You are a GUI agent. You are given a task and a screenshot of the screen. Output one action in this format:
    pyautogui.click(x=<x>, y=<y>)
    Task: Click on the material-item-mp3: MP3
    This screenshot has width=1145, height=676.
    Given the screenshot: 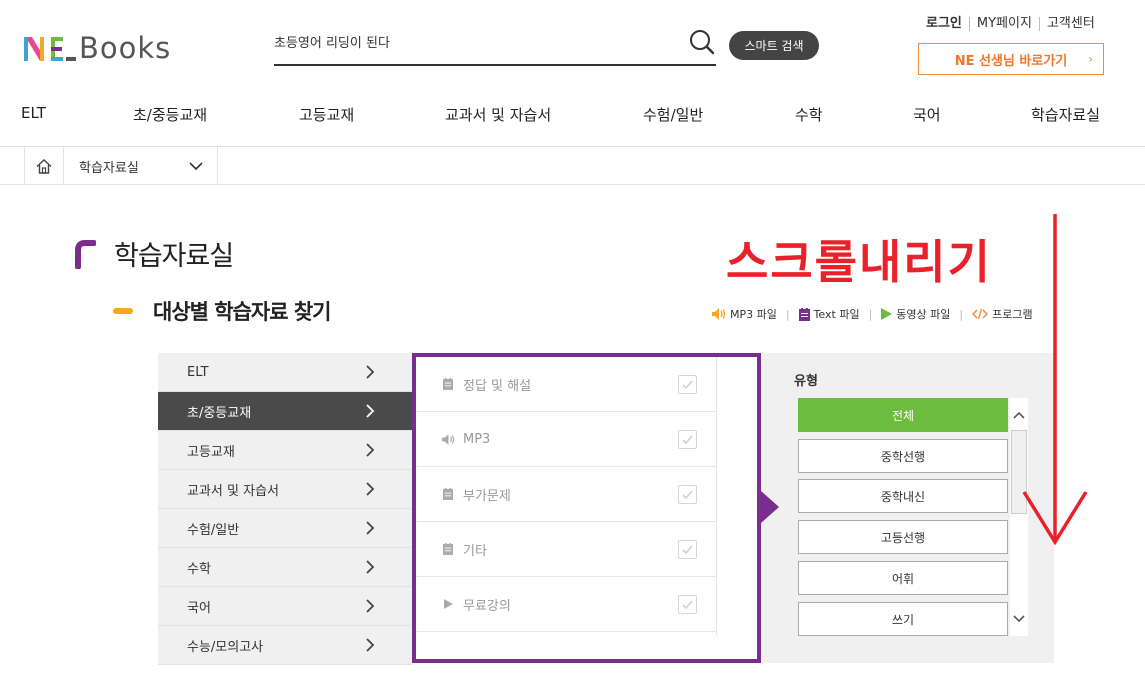 What is the action you would take?
    pyautogui.click(x=566, y=439)
    